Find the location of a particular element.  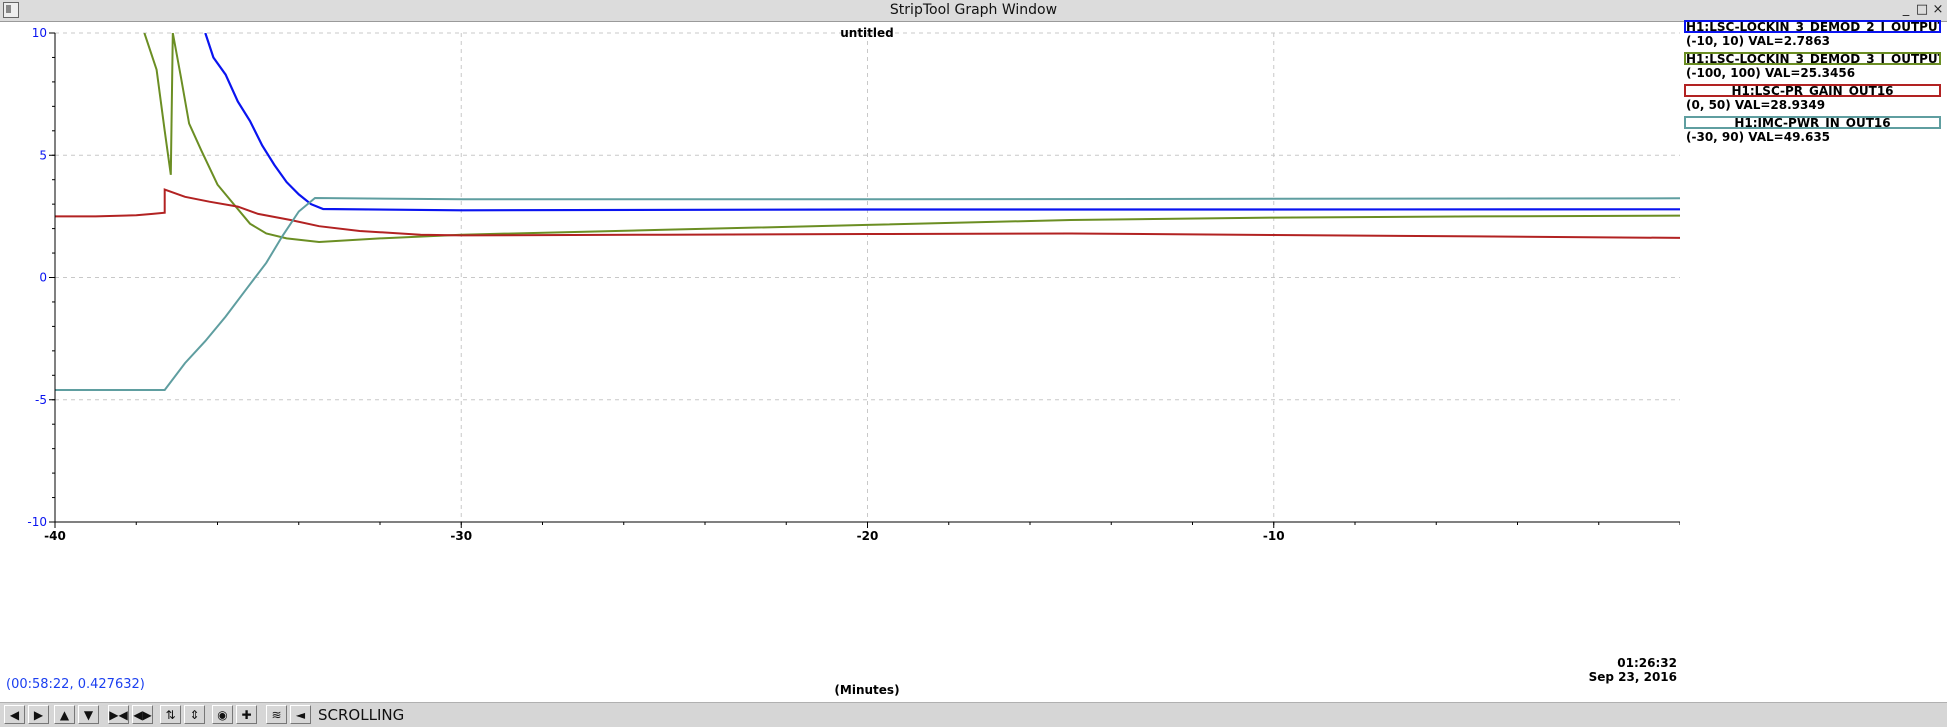

x-tick-label: -40 is located at coordinates (55, 536).